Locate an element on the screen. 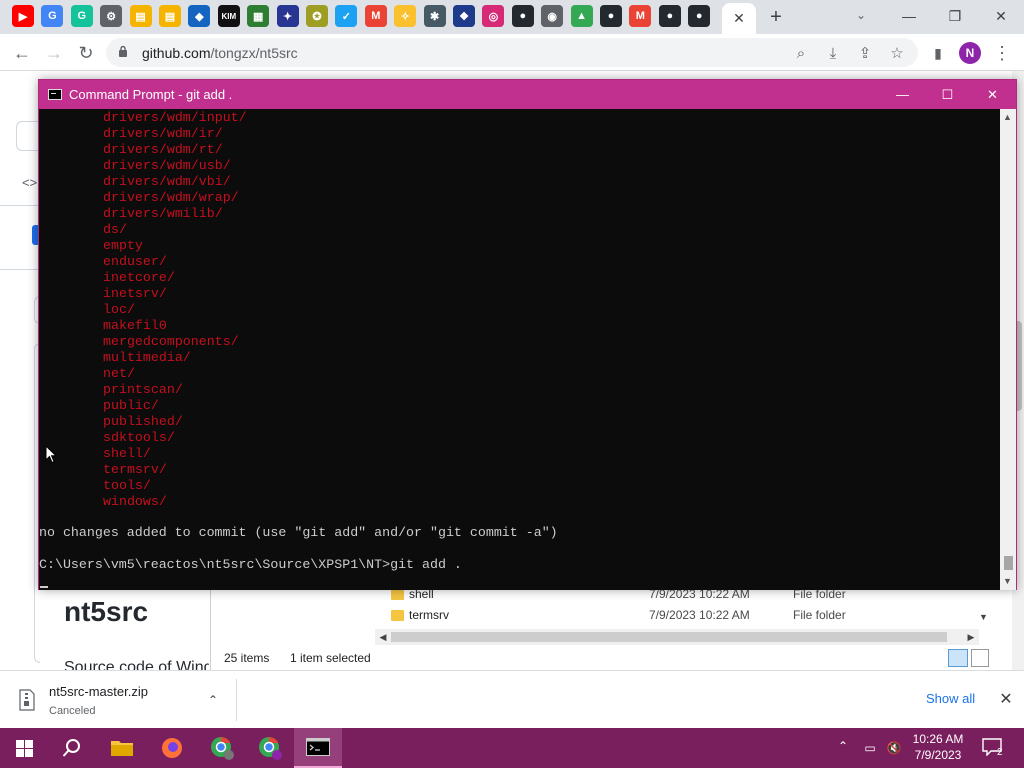 The width and height of the screenshot is (1024, 768). search-icon is located at coordinates (71, 748).